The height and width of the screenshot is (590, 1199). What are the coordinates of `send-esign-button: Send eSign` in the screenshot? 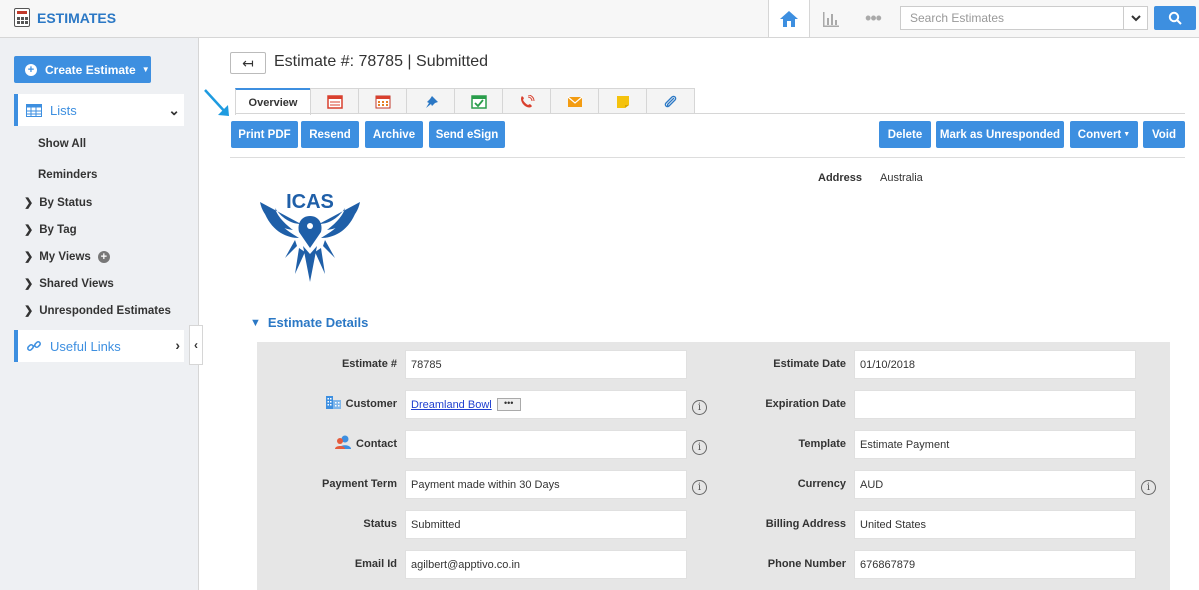 It's located at (467, 134).